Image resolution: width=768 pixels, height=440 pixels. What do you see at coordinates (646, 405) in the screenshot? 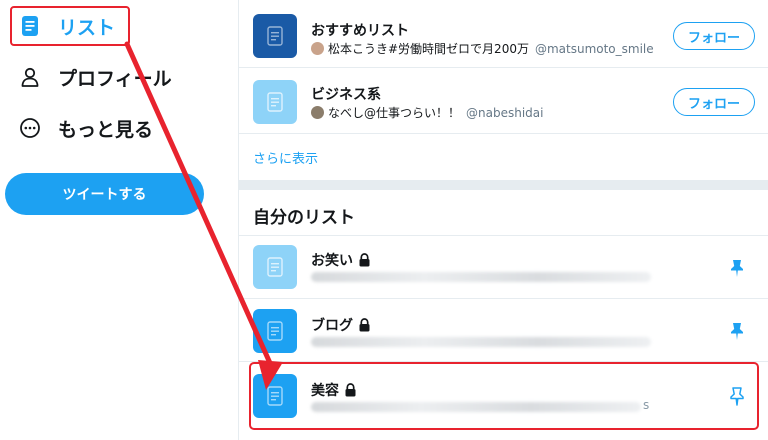
I see `blurred-text-tail: s` at bounding box center [646, 405].